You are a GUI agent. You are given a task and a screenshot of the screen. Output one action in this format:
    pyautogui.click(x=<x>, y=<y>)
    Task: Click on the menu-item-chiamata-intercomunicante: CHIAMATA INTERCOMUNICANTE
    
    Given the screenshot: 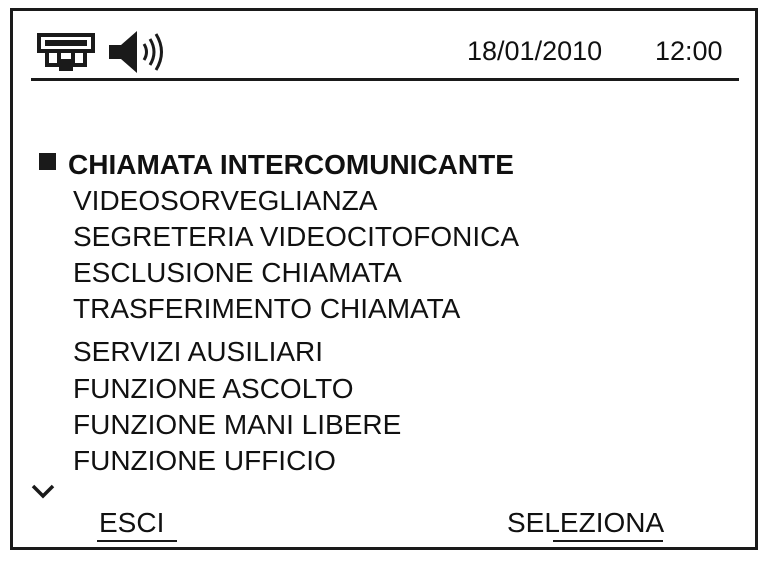 What is the action you would take?
    pyautogui.click(x=291, y=165)
    